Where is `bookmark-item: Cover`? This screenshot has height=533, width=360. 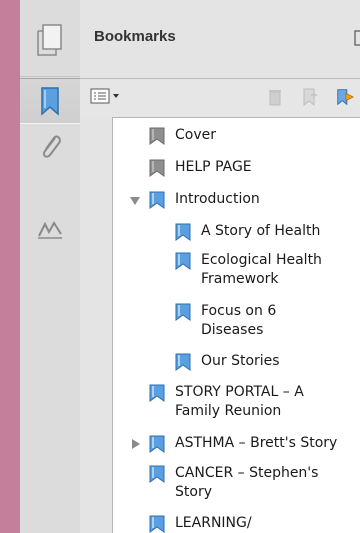
bookmark-item: Cover is located at coordinates (182, 136).